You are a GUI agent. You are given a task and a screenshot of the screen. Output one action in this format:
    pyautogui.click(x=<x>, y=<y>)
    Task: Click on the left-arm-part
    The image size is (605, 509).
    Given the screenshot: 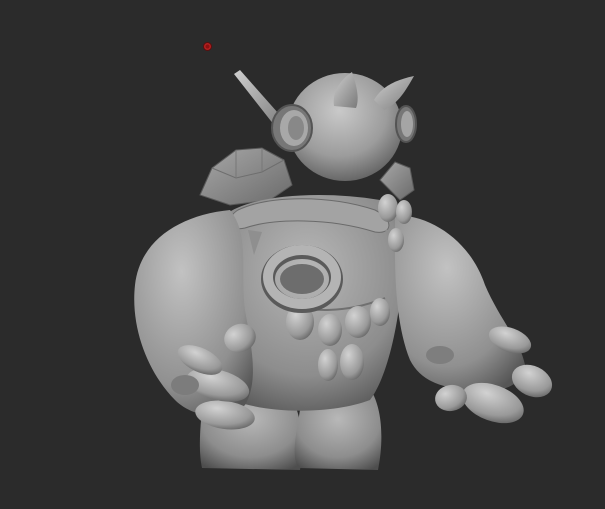 What is the action you would take?
    pyautogui.click(x=195, y=320)
    